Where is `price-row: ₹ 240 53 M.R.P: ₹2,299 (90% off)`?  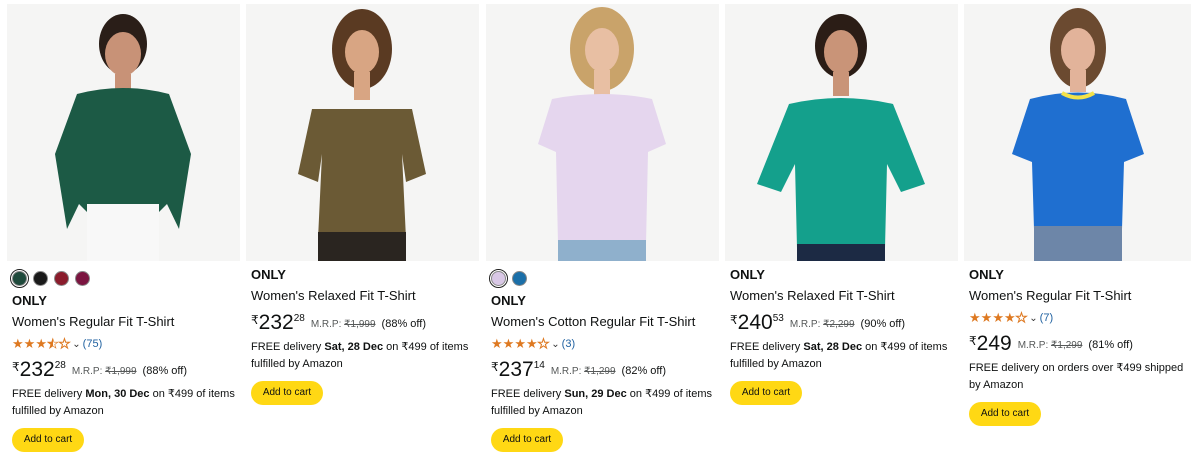
price-row: ₹ 240 53 M.R.P: ₹2,299 (90% off) is located at coordinates (844, 324).